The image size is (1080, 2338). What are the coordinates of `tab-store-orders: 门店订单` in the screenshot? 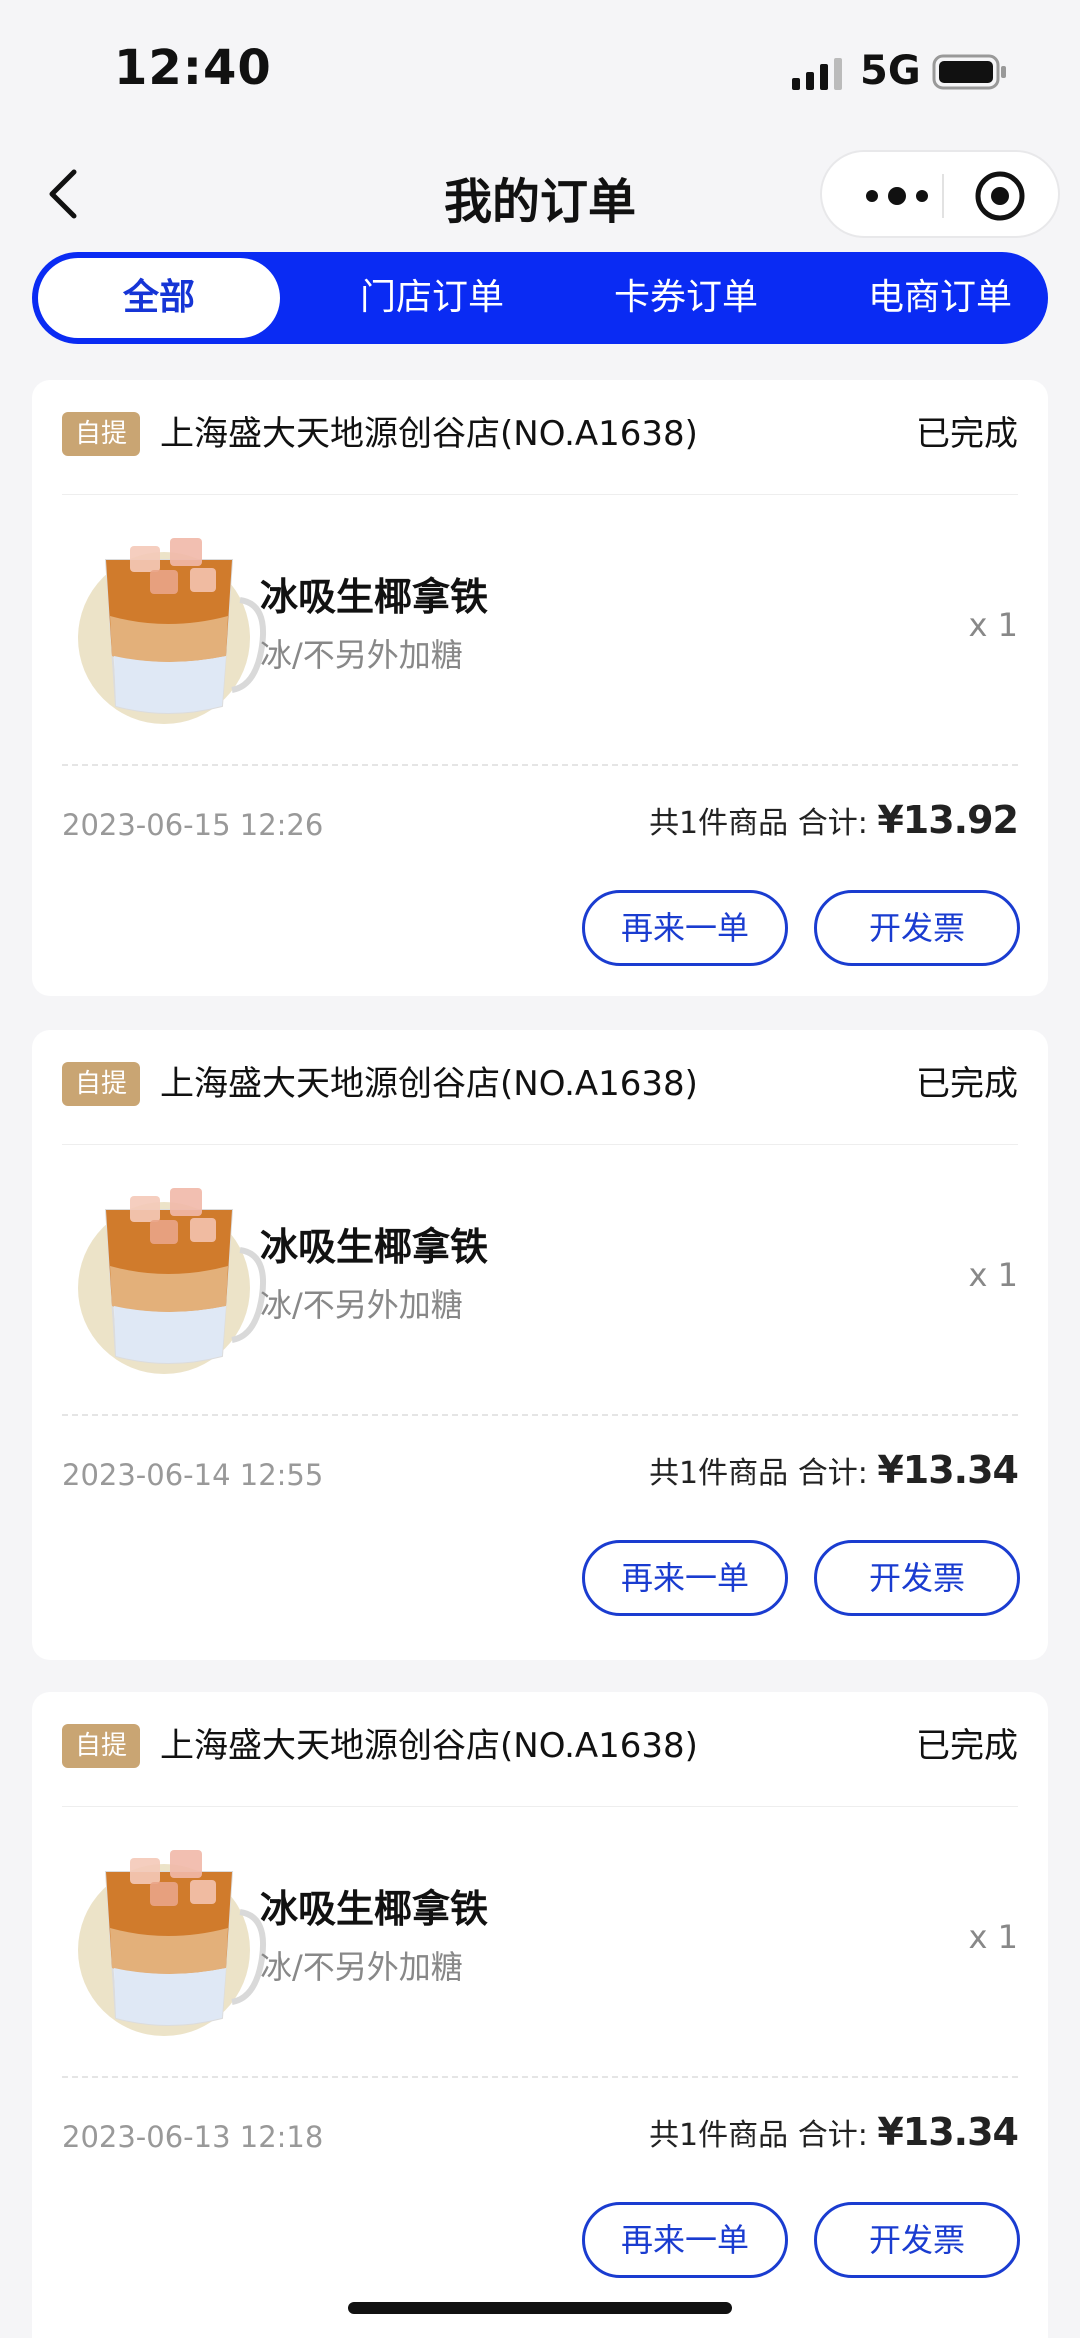 It's located at (432, 298).